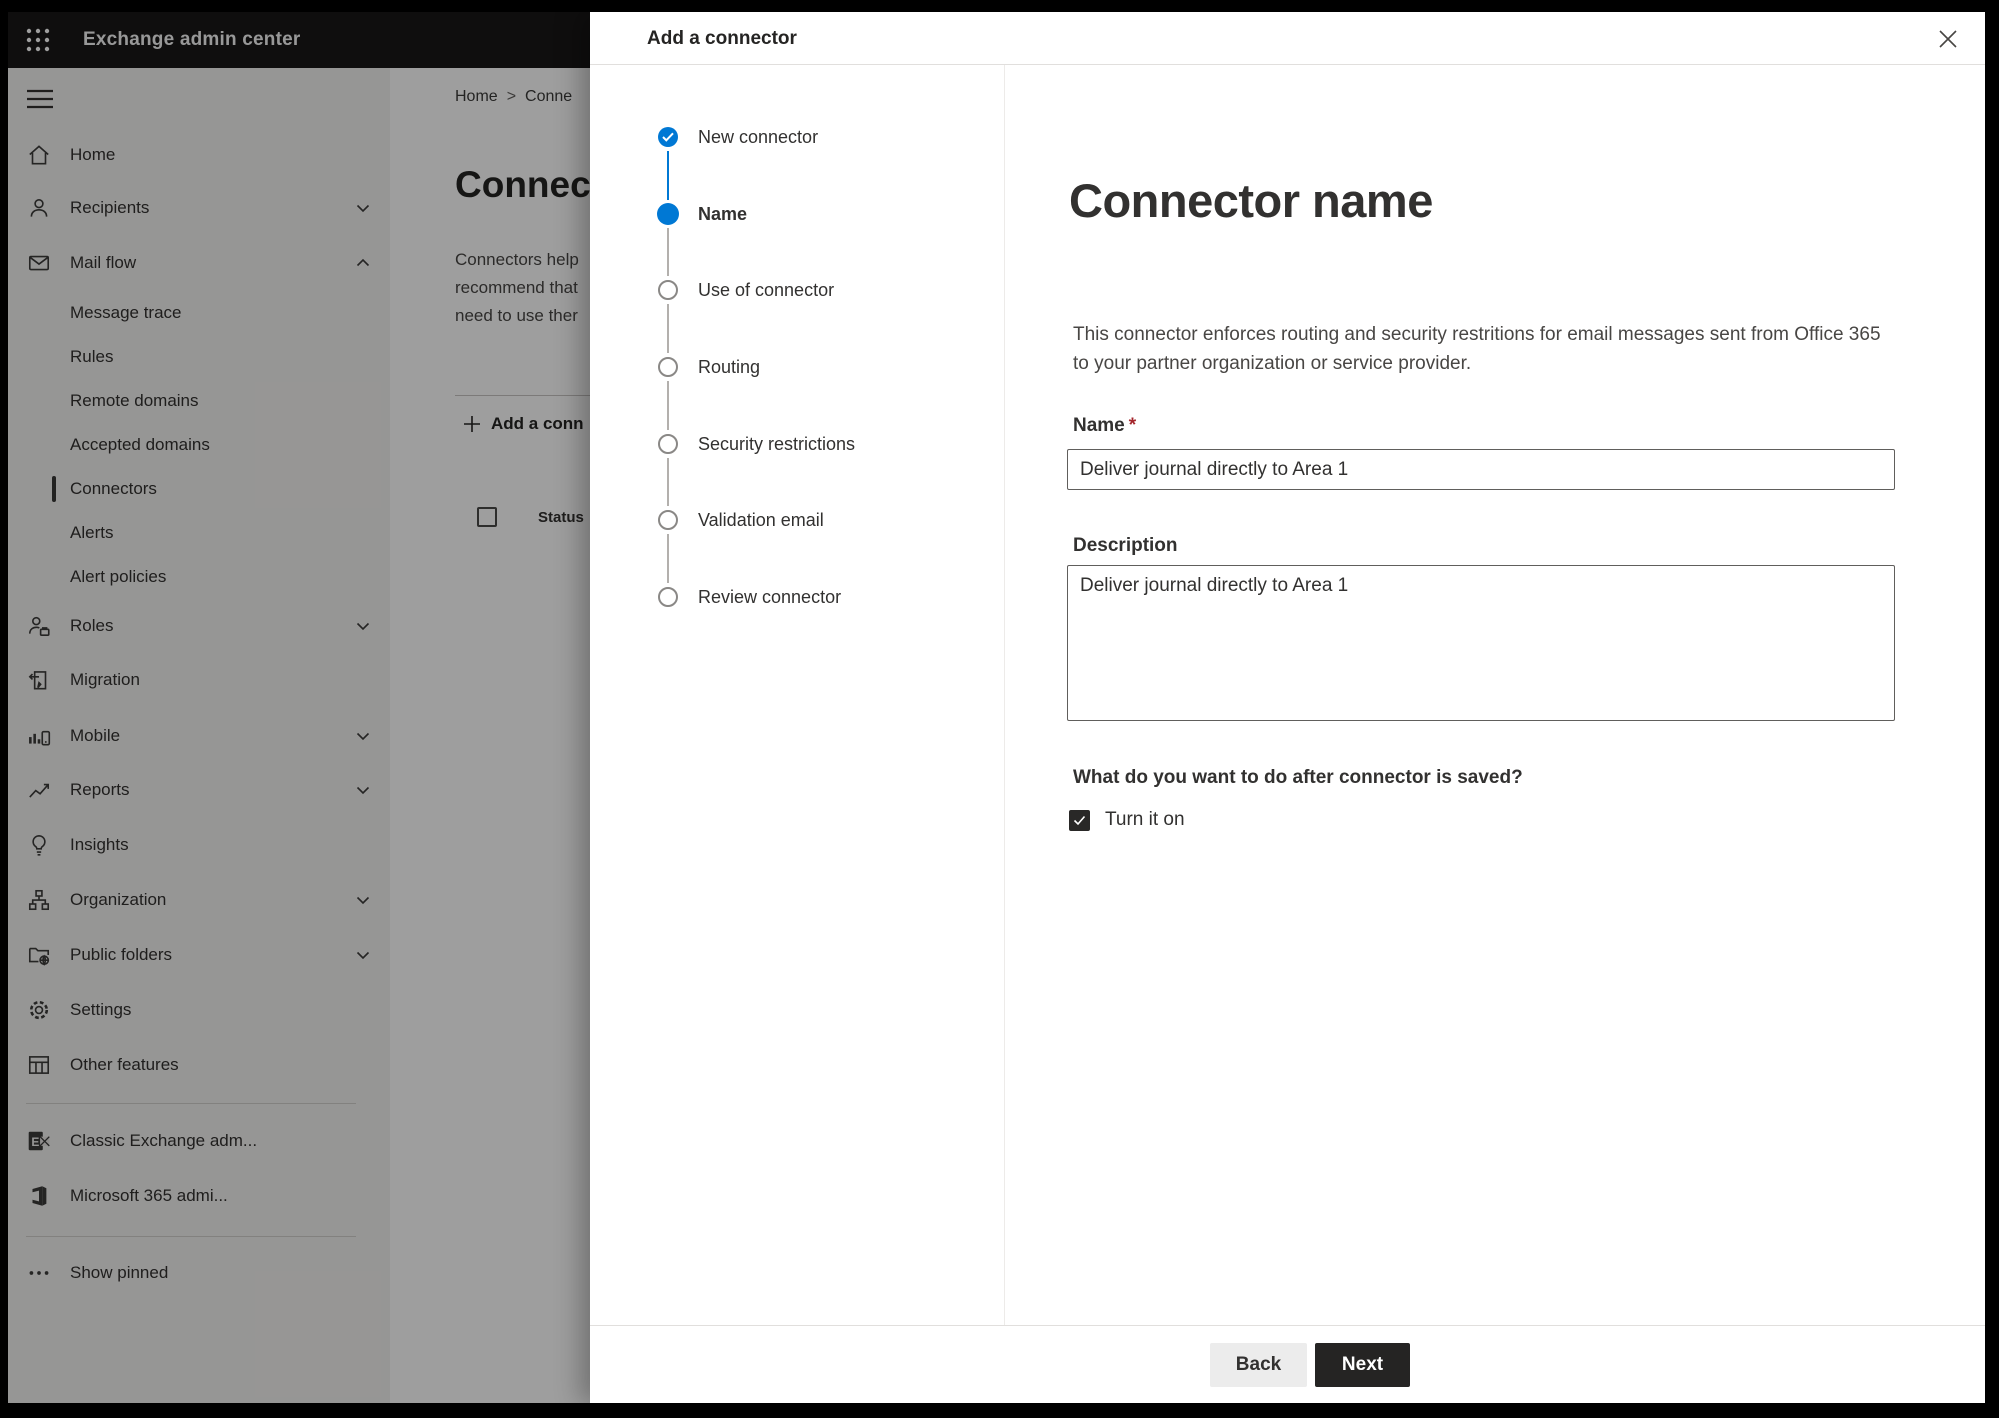  Describe the element at coordinates (746, 290) in the screenshot. I see `step-use-of-connector: Use of connector` at that location.